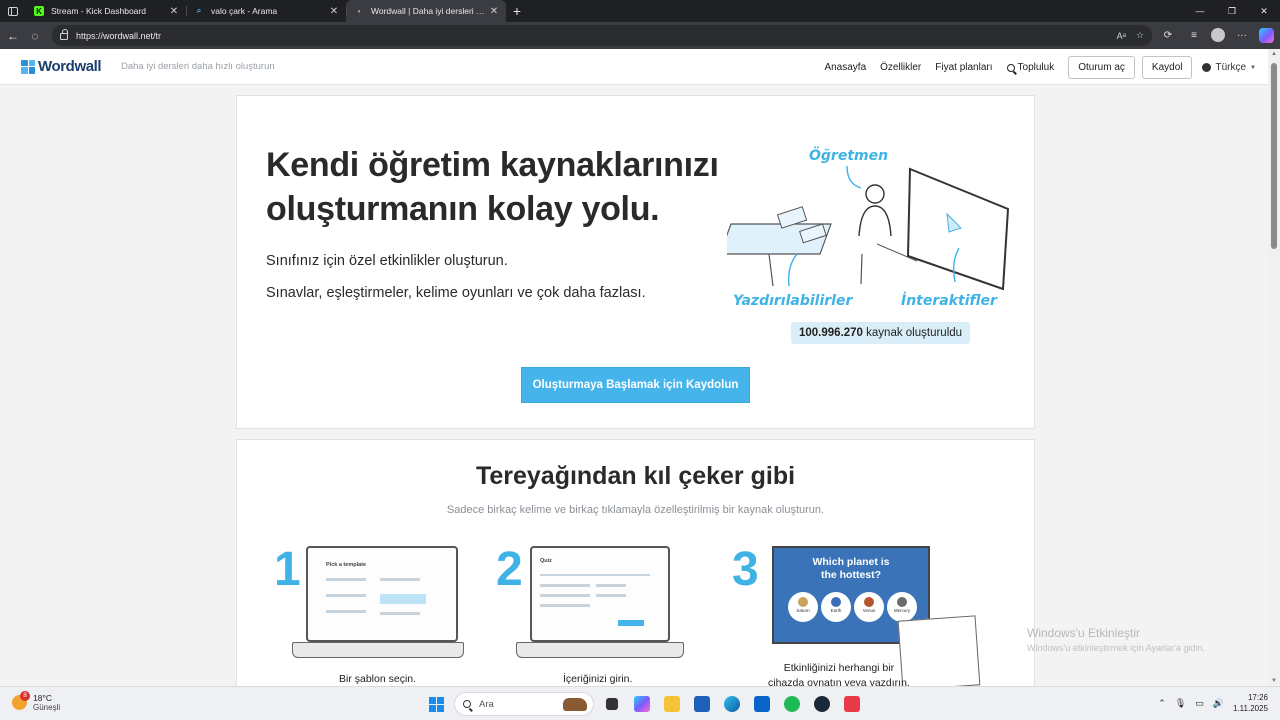 This screenshot has width=1280, height=720. What do you see at coordinates (1264, 11) in the screenshot?
I see `close-window-icon: ✕` at bounding box center [1264, 11].